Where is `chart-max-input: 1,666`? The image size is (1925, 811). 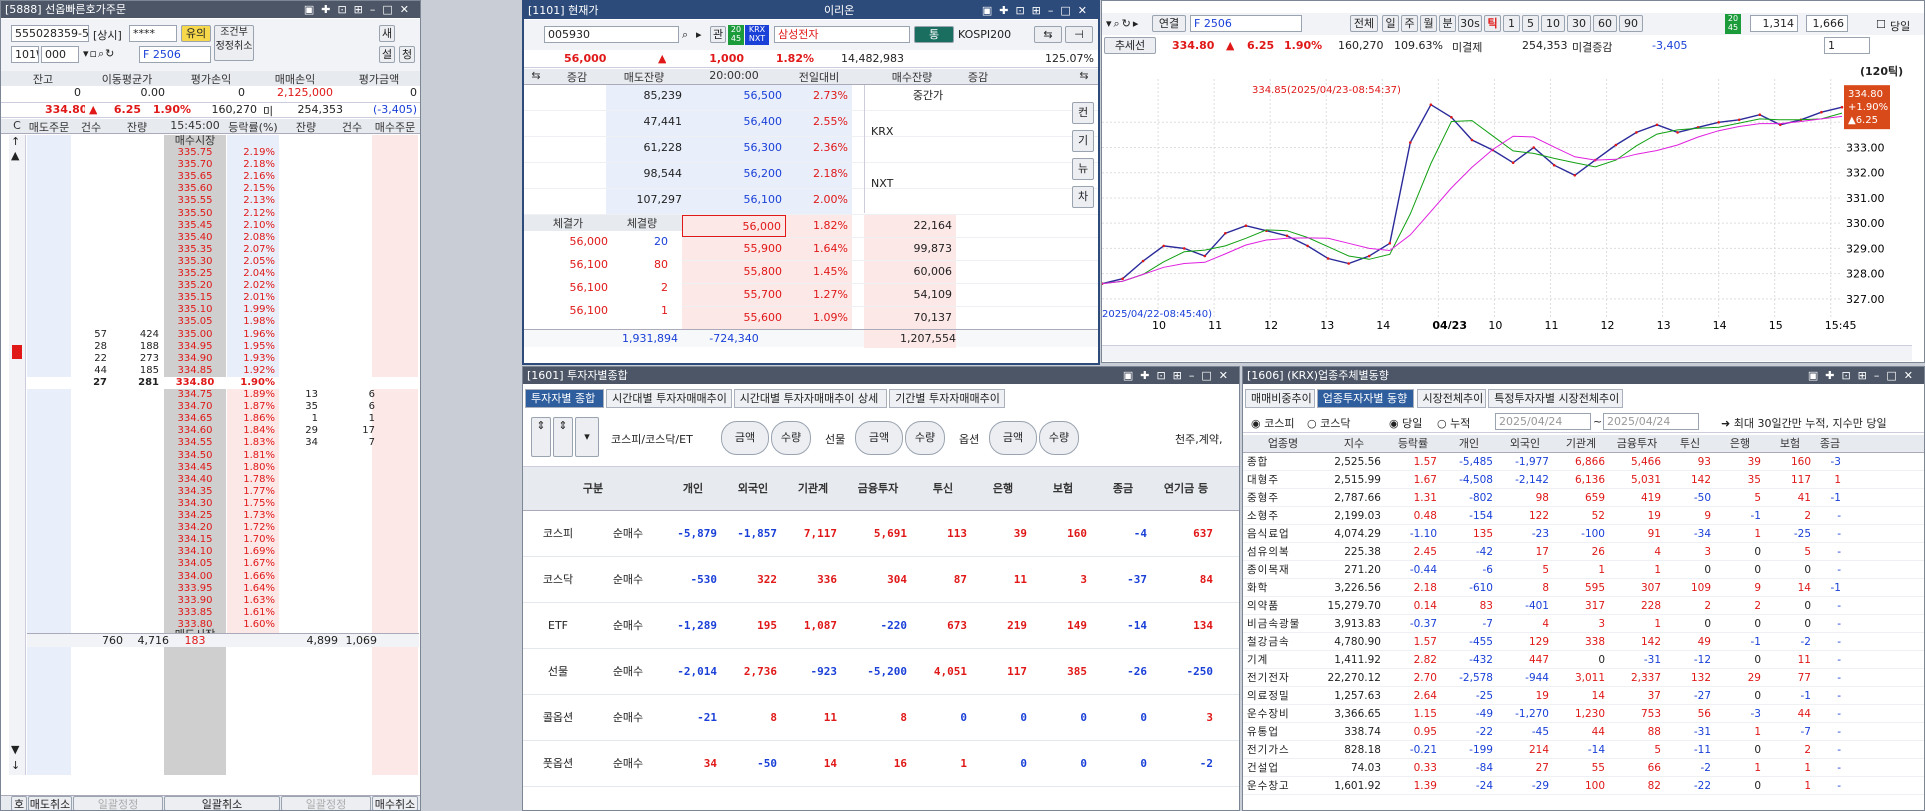
chart-max-input: 1,666 is located at coordinates (1827, 23).